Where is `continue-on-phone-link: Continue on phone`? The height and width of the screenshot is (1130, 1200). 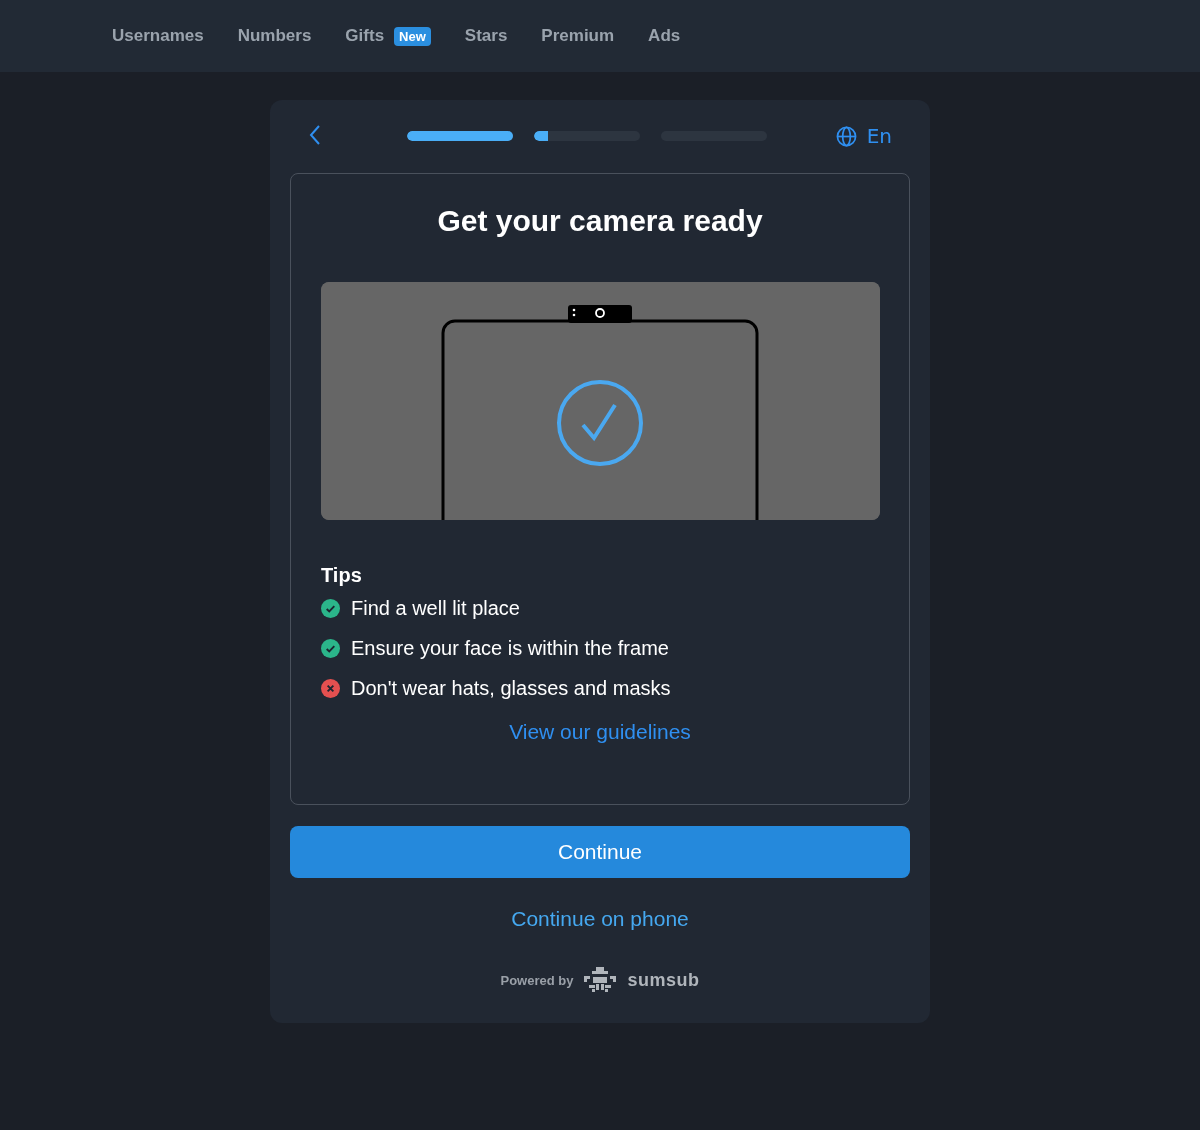
continue-on-phone-link: Continue on phone is located at coordinates (600, 919).